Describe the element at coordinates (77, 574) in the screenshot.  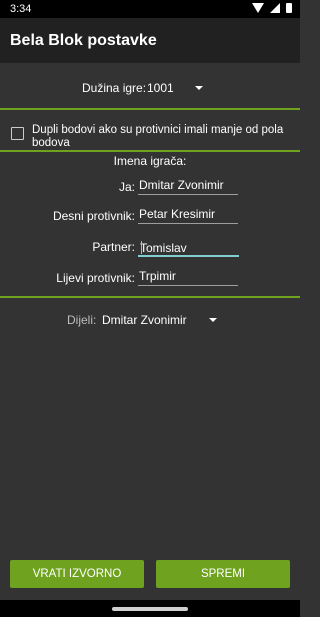
I see `reset-button: VRATI IZVORNO` at that location.